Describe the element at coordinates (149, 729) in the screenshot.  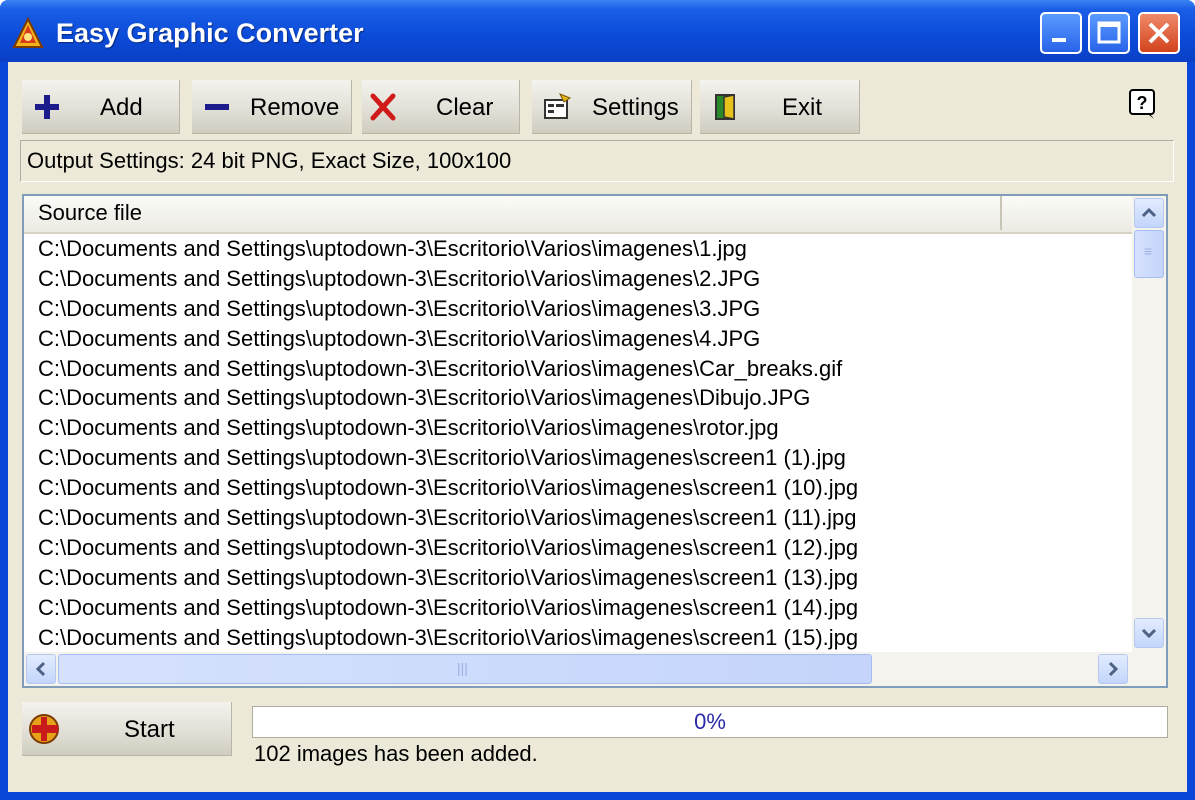
I see `start-label: Start` at that location.